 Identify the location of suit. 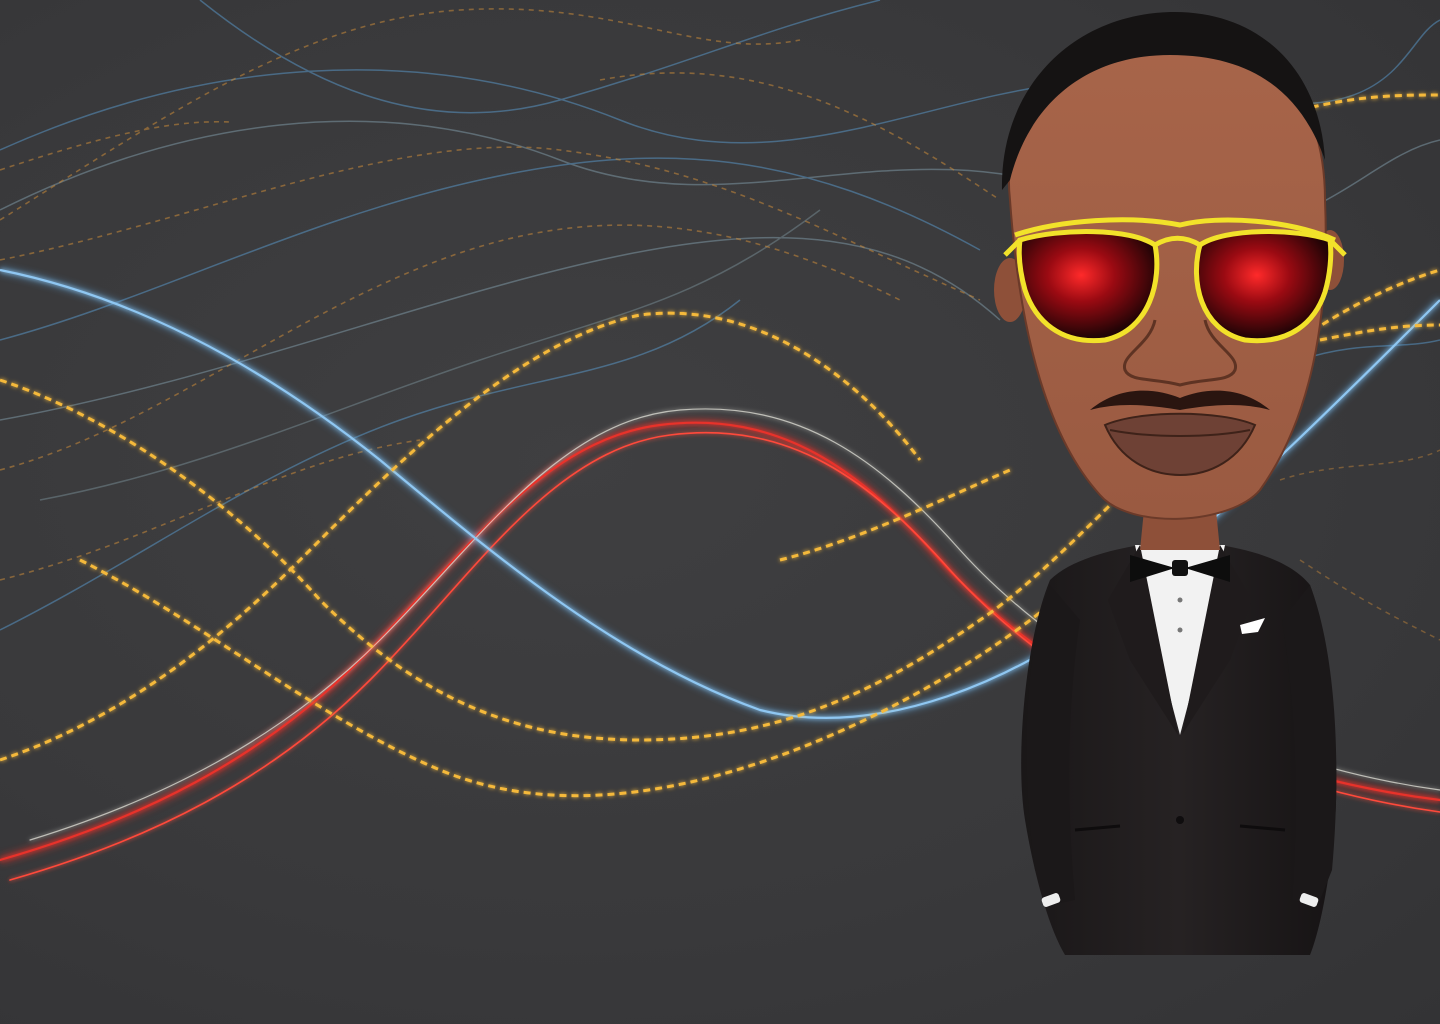
(1179, 750).